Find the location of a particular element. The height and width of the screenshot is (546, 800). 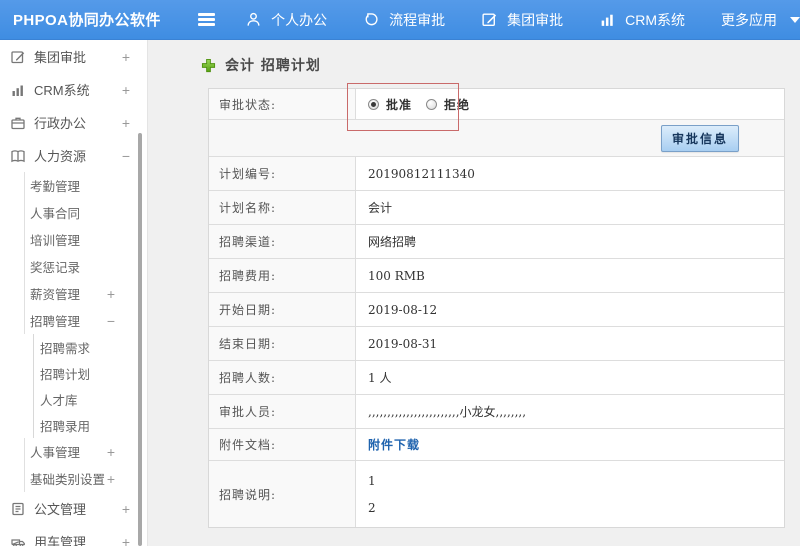

sidebar-item-label: 人才库 is located at coordinates (59, 400).